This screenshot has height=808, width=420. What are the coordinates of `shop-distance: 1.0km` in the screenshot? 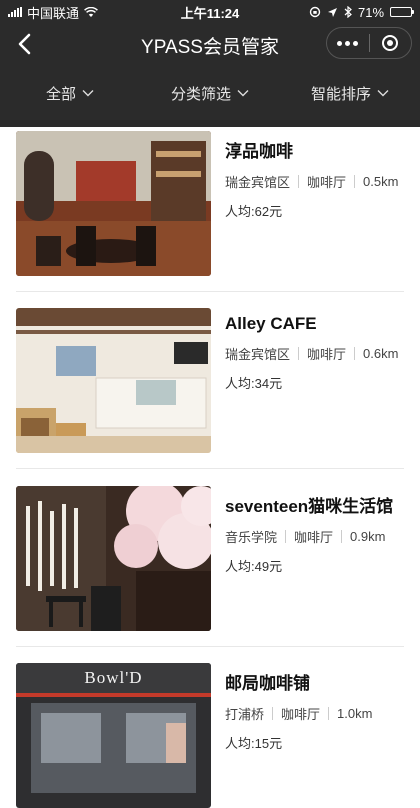 It's located at (355, 713).